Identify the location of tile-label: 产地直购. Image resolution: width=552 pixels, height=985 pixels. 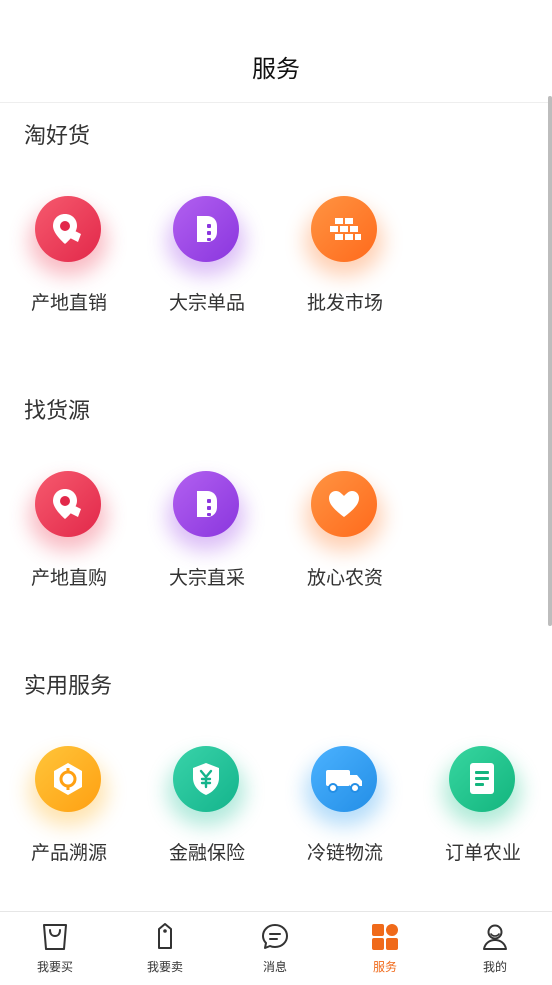
(68, 578).